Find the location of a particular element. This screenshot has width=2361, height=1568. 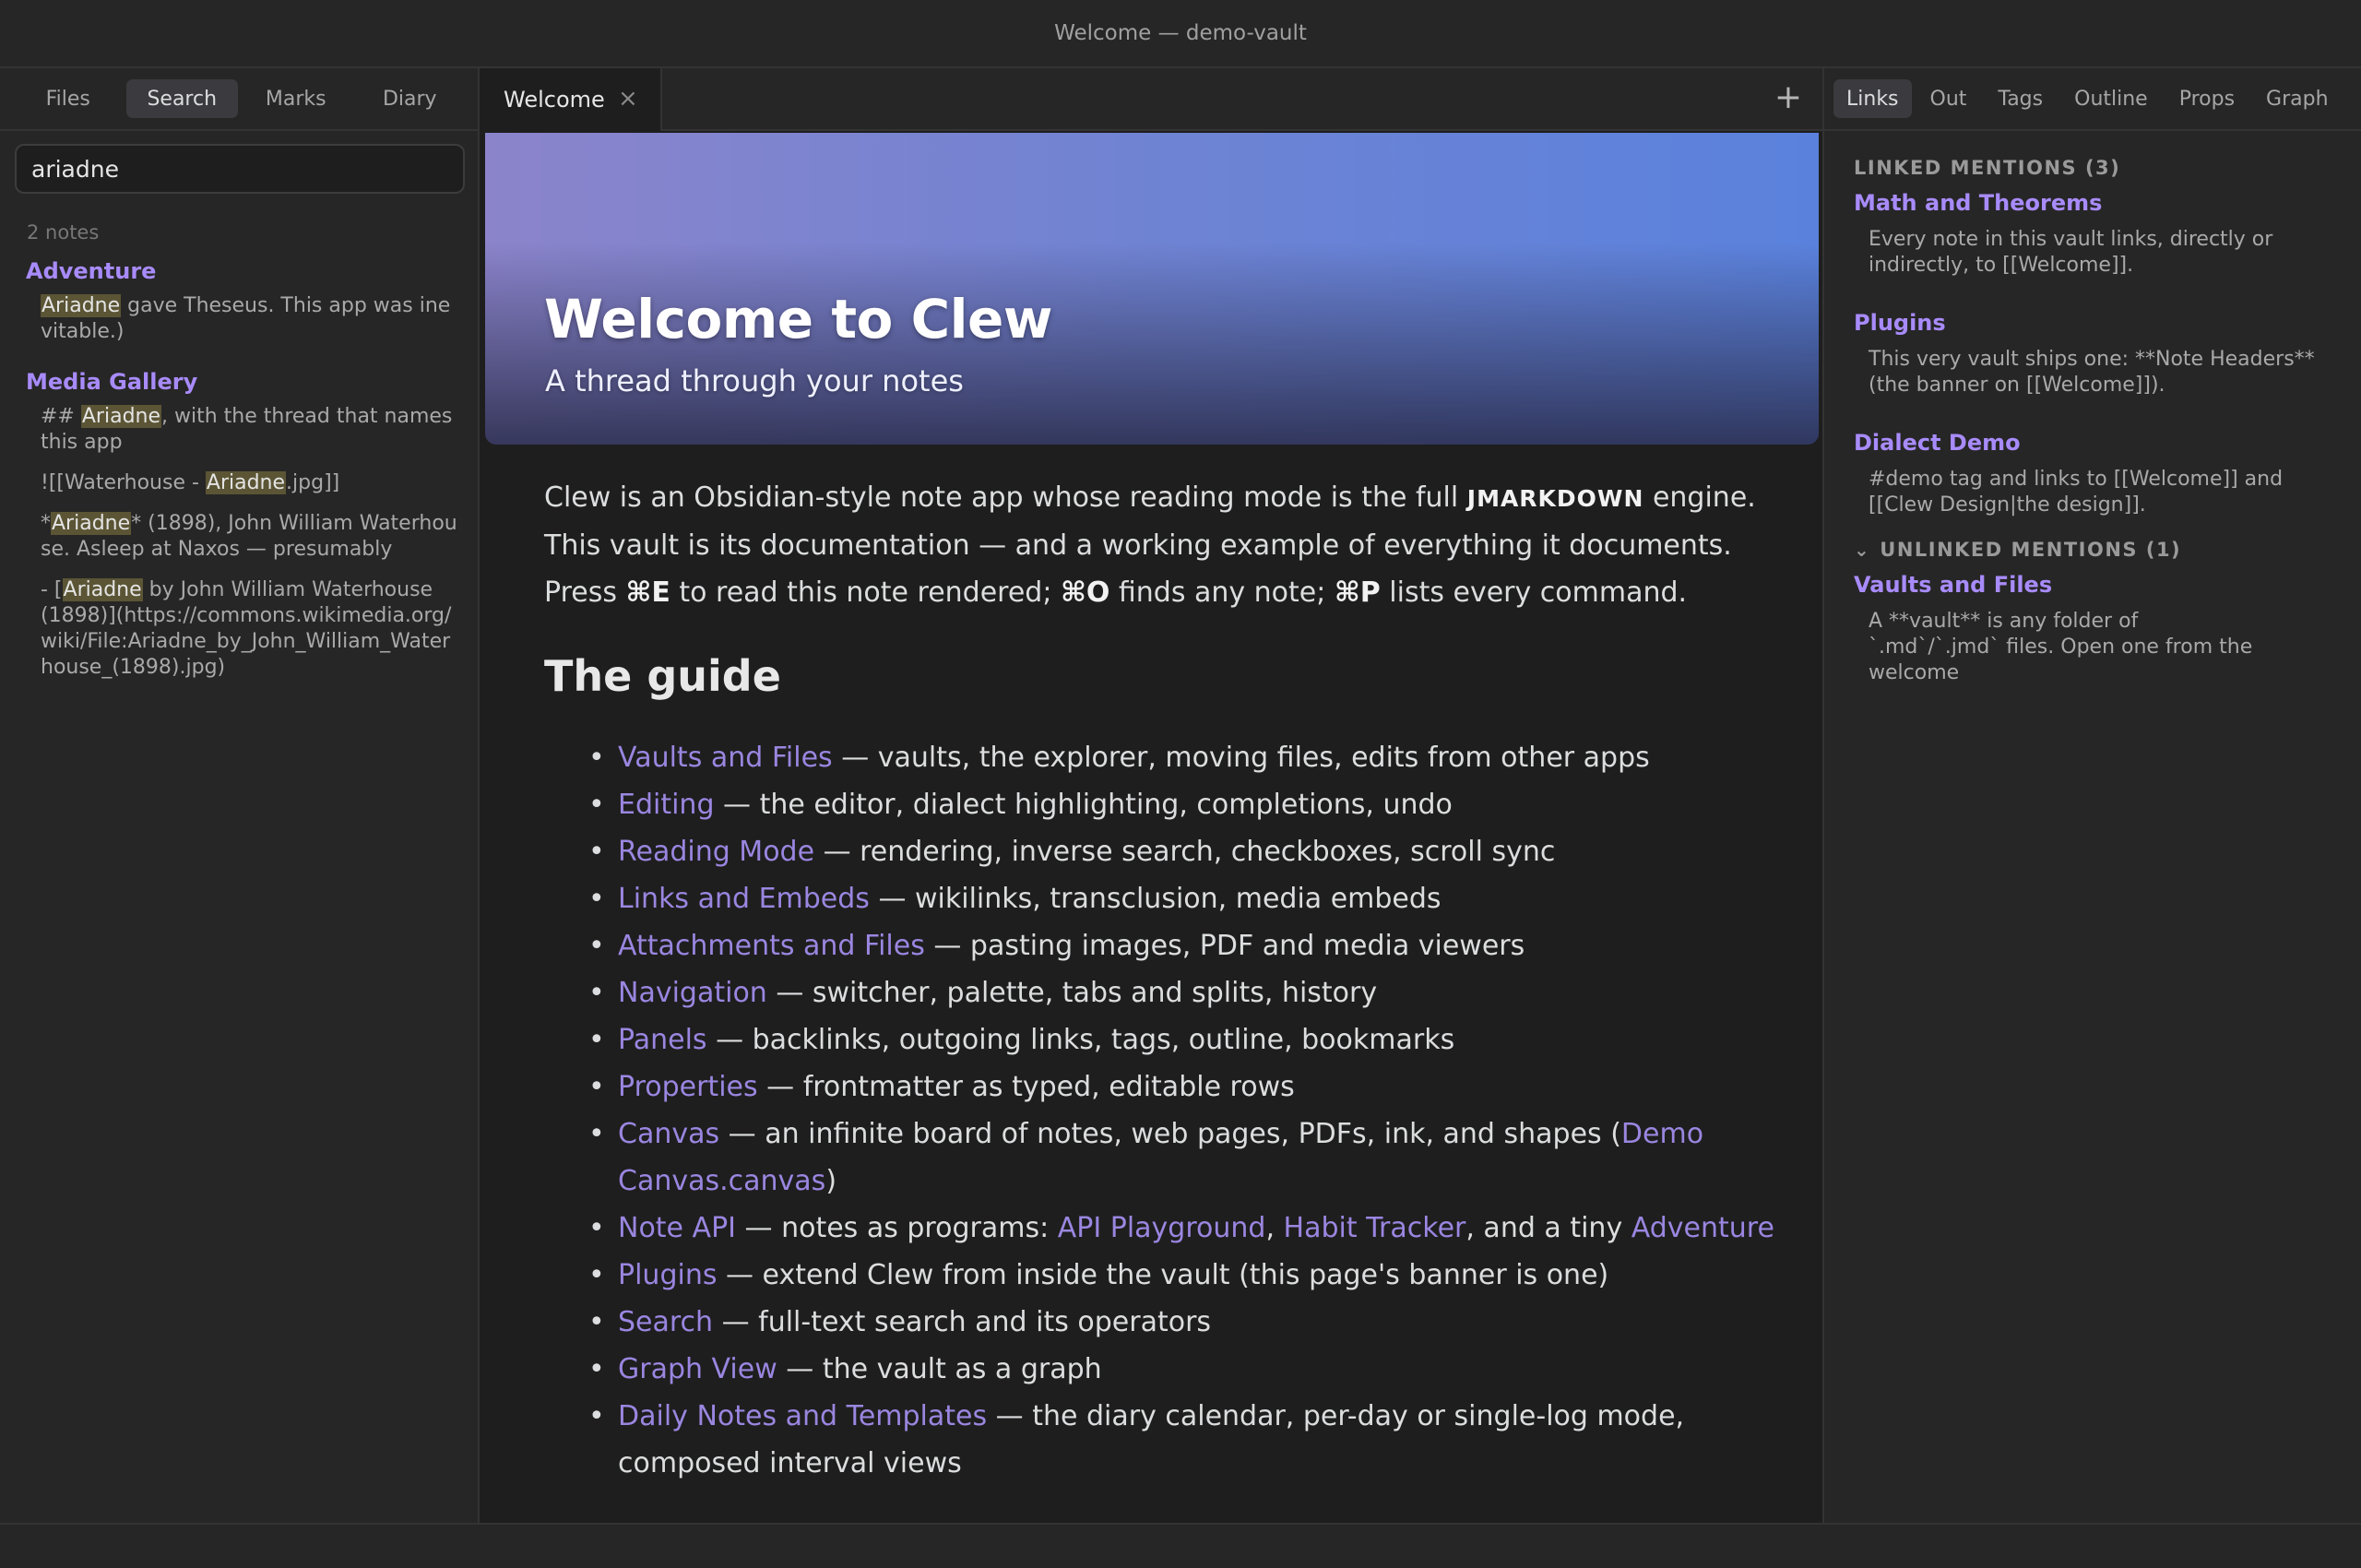

backlink-math-and-theorems: Math and Theorems is located at coordinates (2093, 203).